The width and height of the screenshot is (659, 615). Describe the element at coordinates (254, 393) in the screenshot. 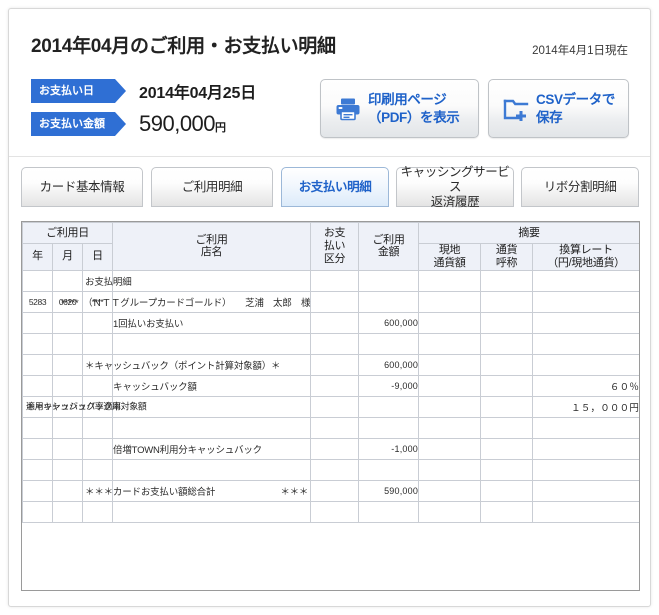

I see `cell-local-amount: 適用キャッシュバック率` at that location.